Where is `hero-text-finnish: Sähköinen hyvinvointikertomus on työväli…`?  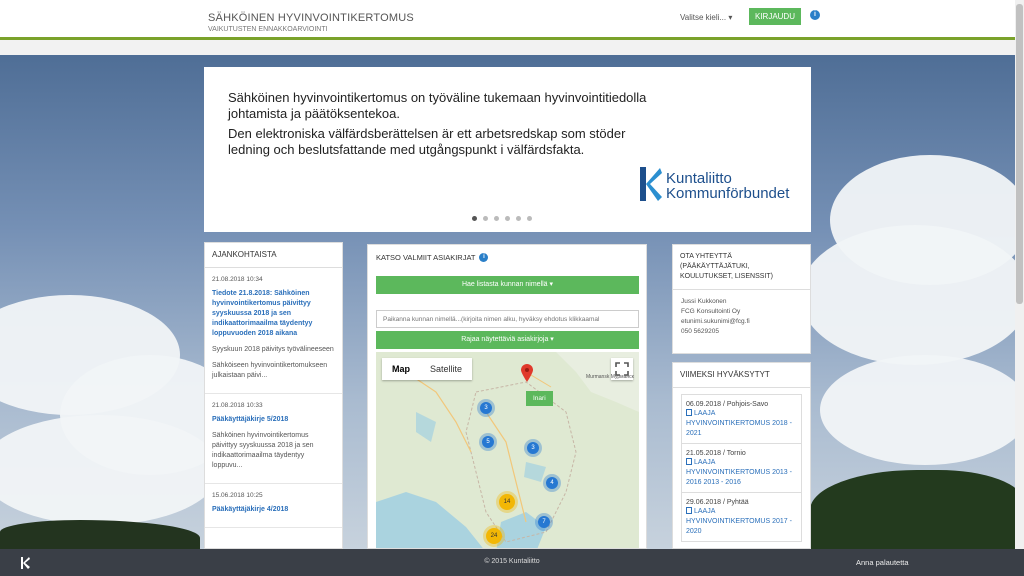
hero-text-finnish: Sähköinen hyvinvointikertomus on työväli… is located at coordinates (437, 105).